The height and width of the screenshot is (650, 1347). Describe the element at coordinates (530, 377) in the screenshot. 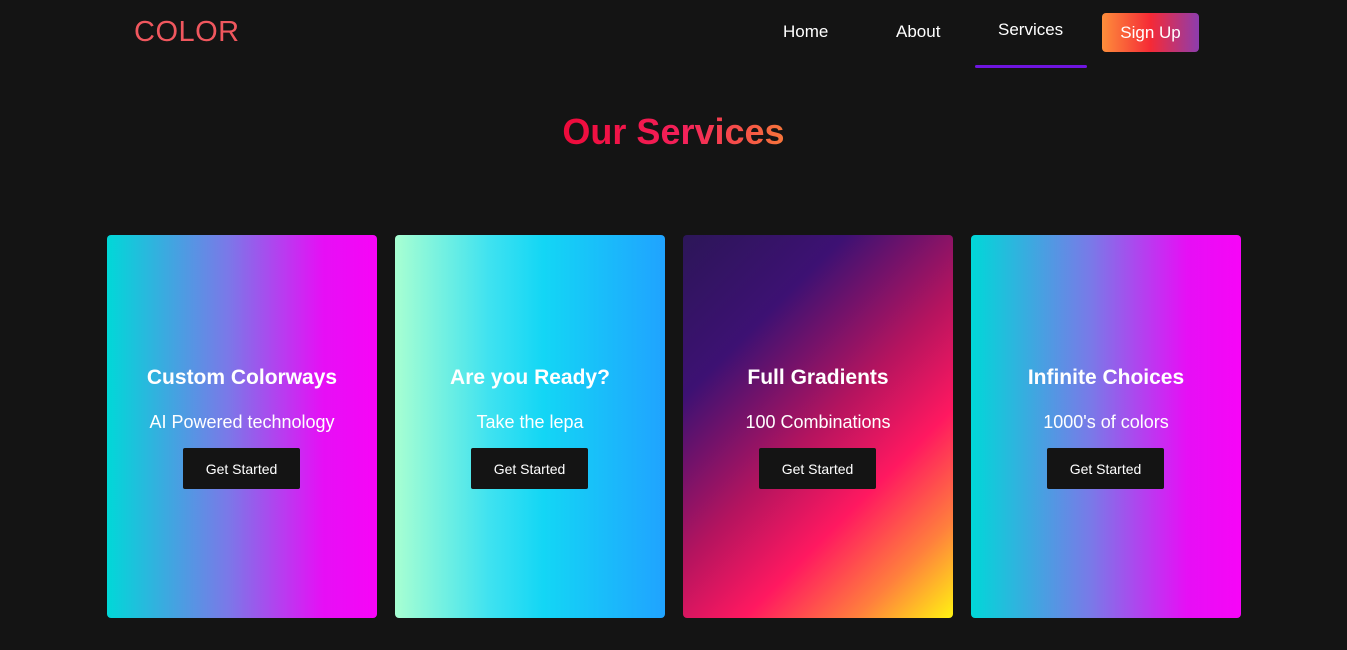

I see `card-title: Are you Ready?` at that location.